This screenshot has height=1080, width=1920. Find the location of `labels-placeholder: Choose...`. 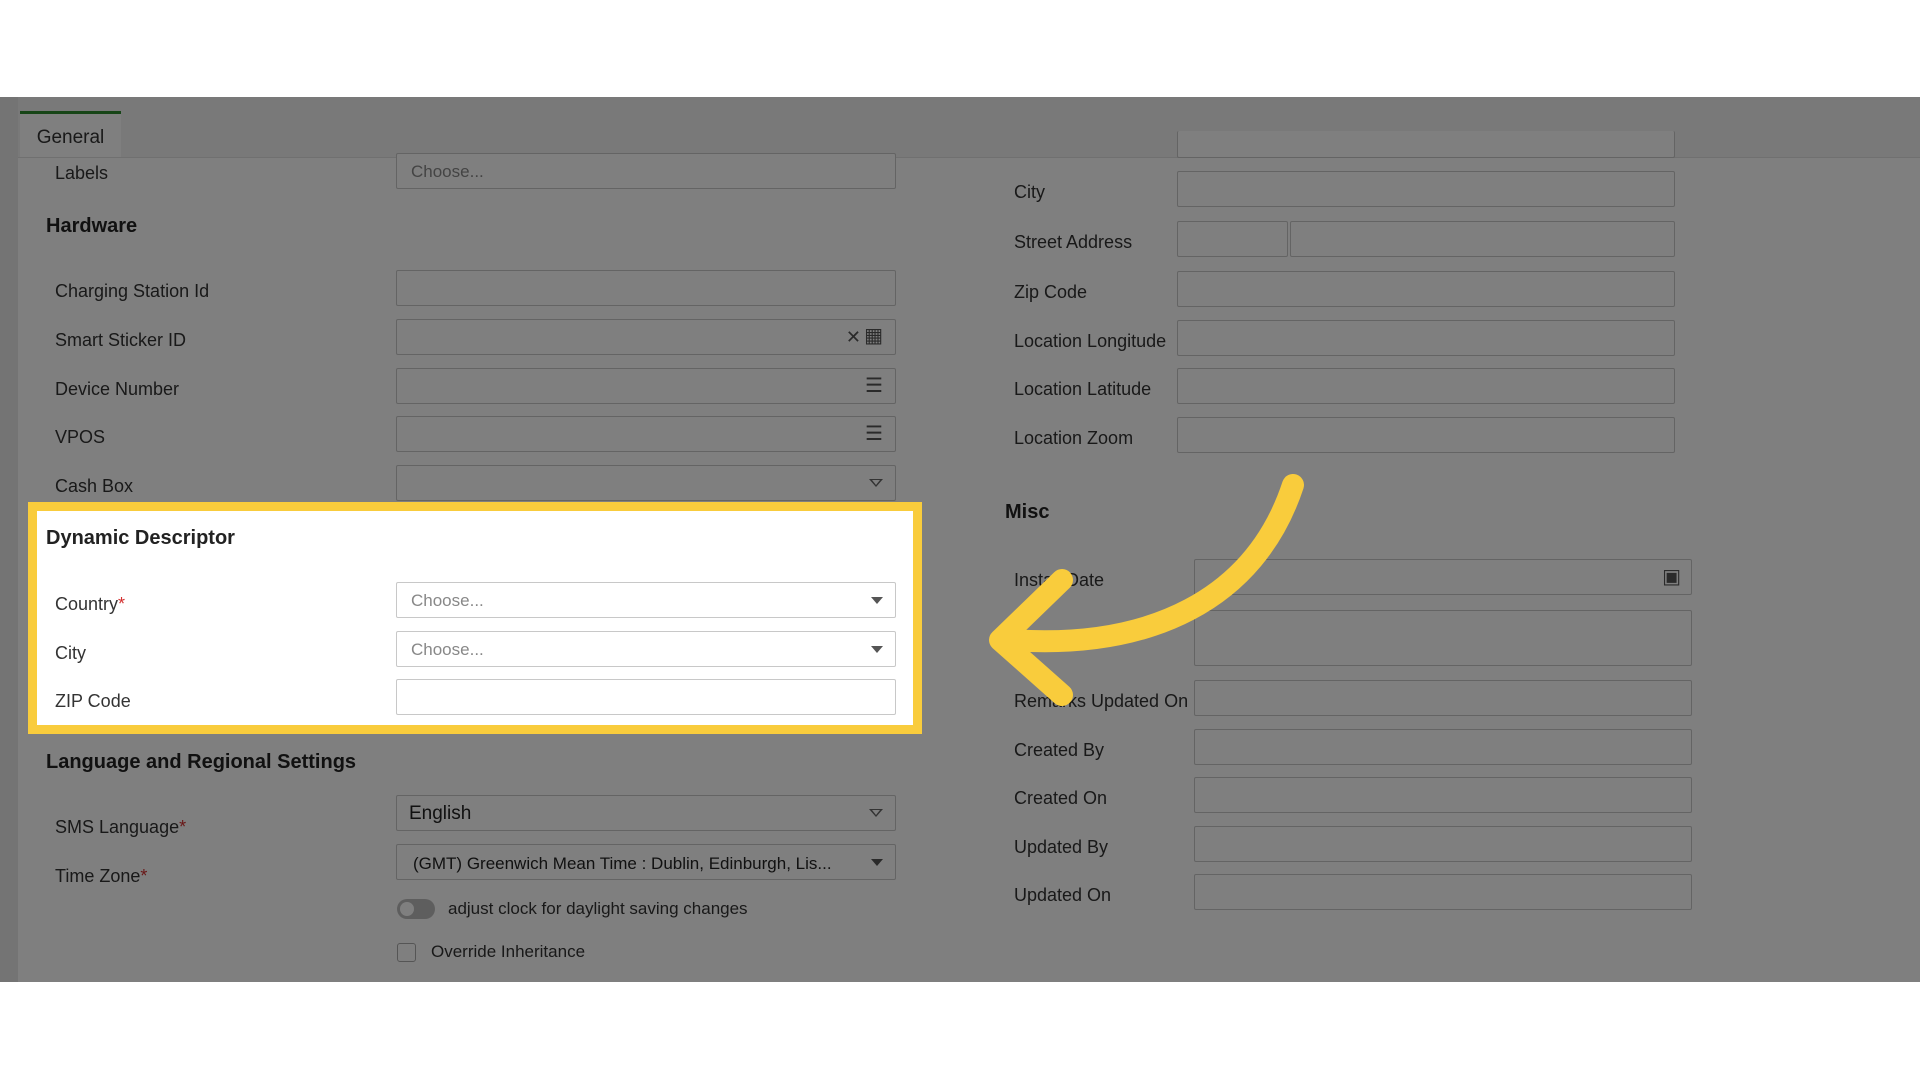

labels-placeholder: Choose... is located at coordinates (447, 171).